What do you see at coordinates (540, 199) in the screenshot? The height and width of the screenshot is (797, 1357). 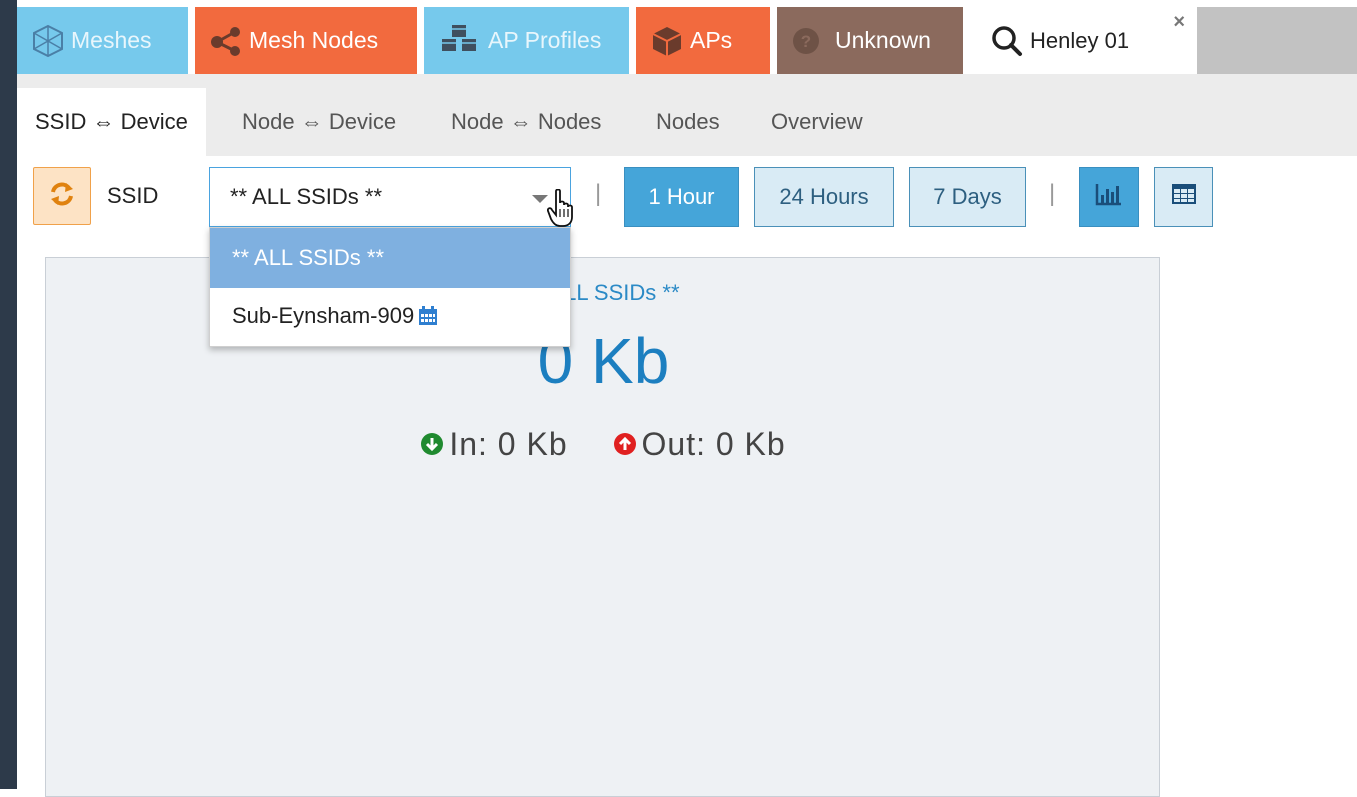 I see `chevron-down-icon` at bounding box center [540, 199].